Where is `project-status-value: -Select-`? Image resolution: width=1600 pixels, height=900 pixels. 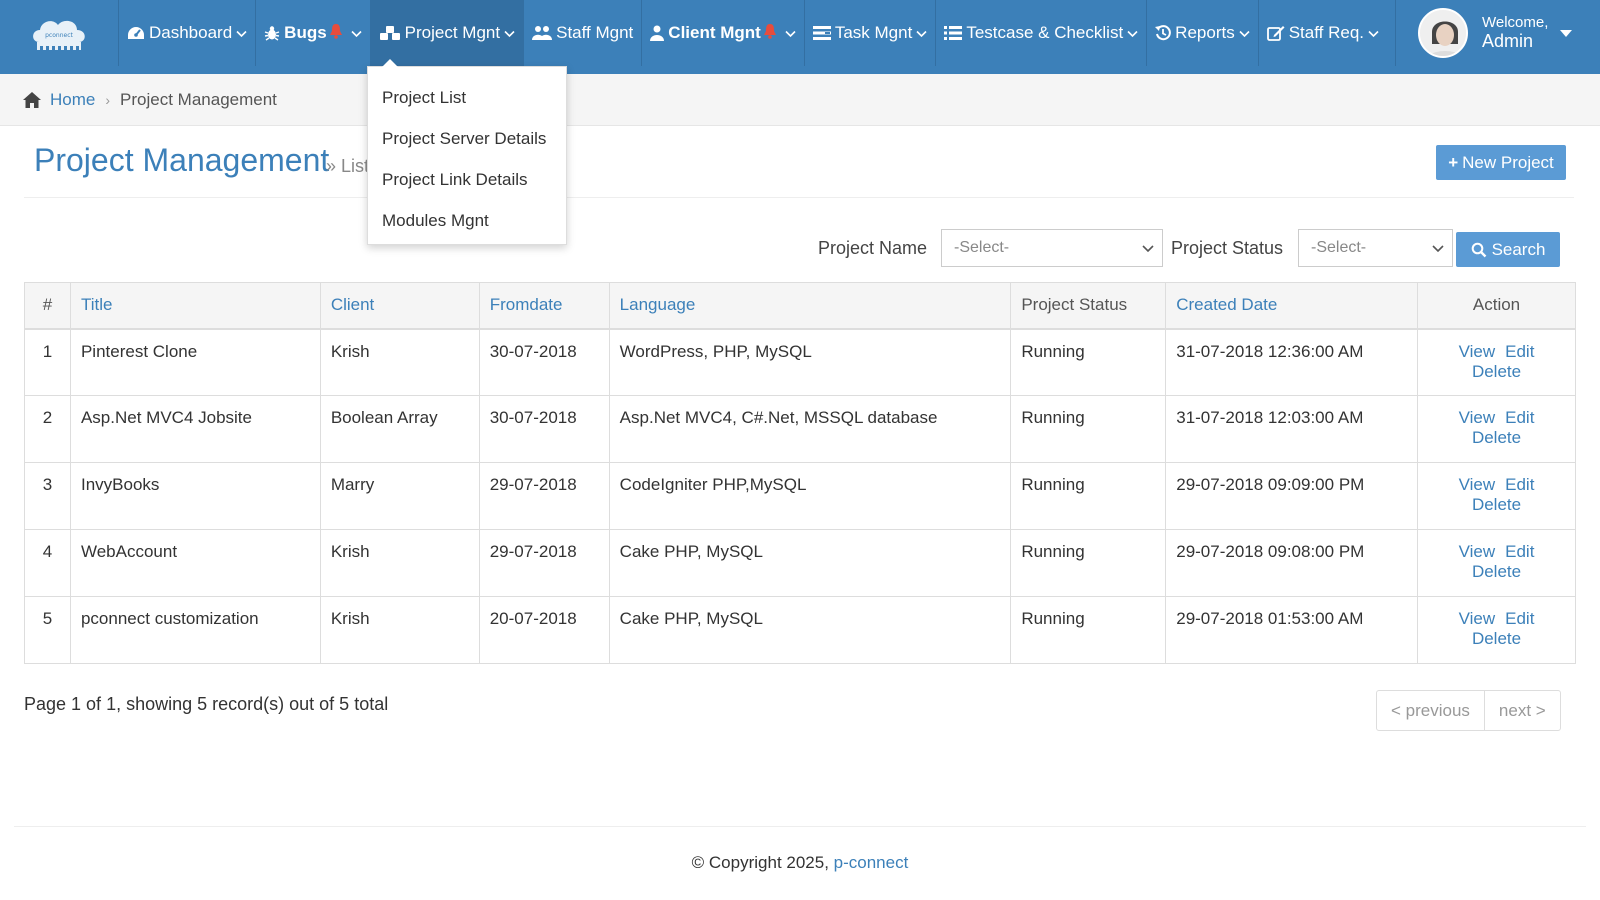 project-status-value: -Select- is located at coordinates (1339, 247).